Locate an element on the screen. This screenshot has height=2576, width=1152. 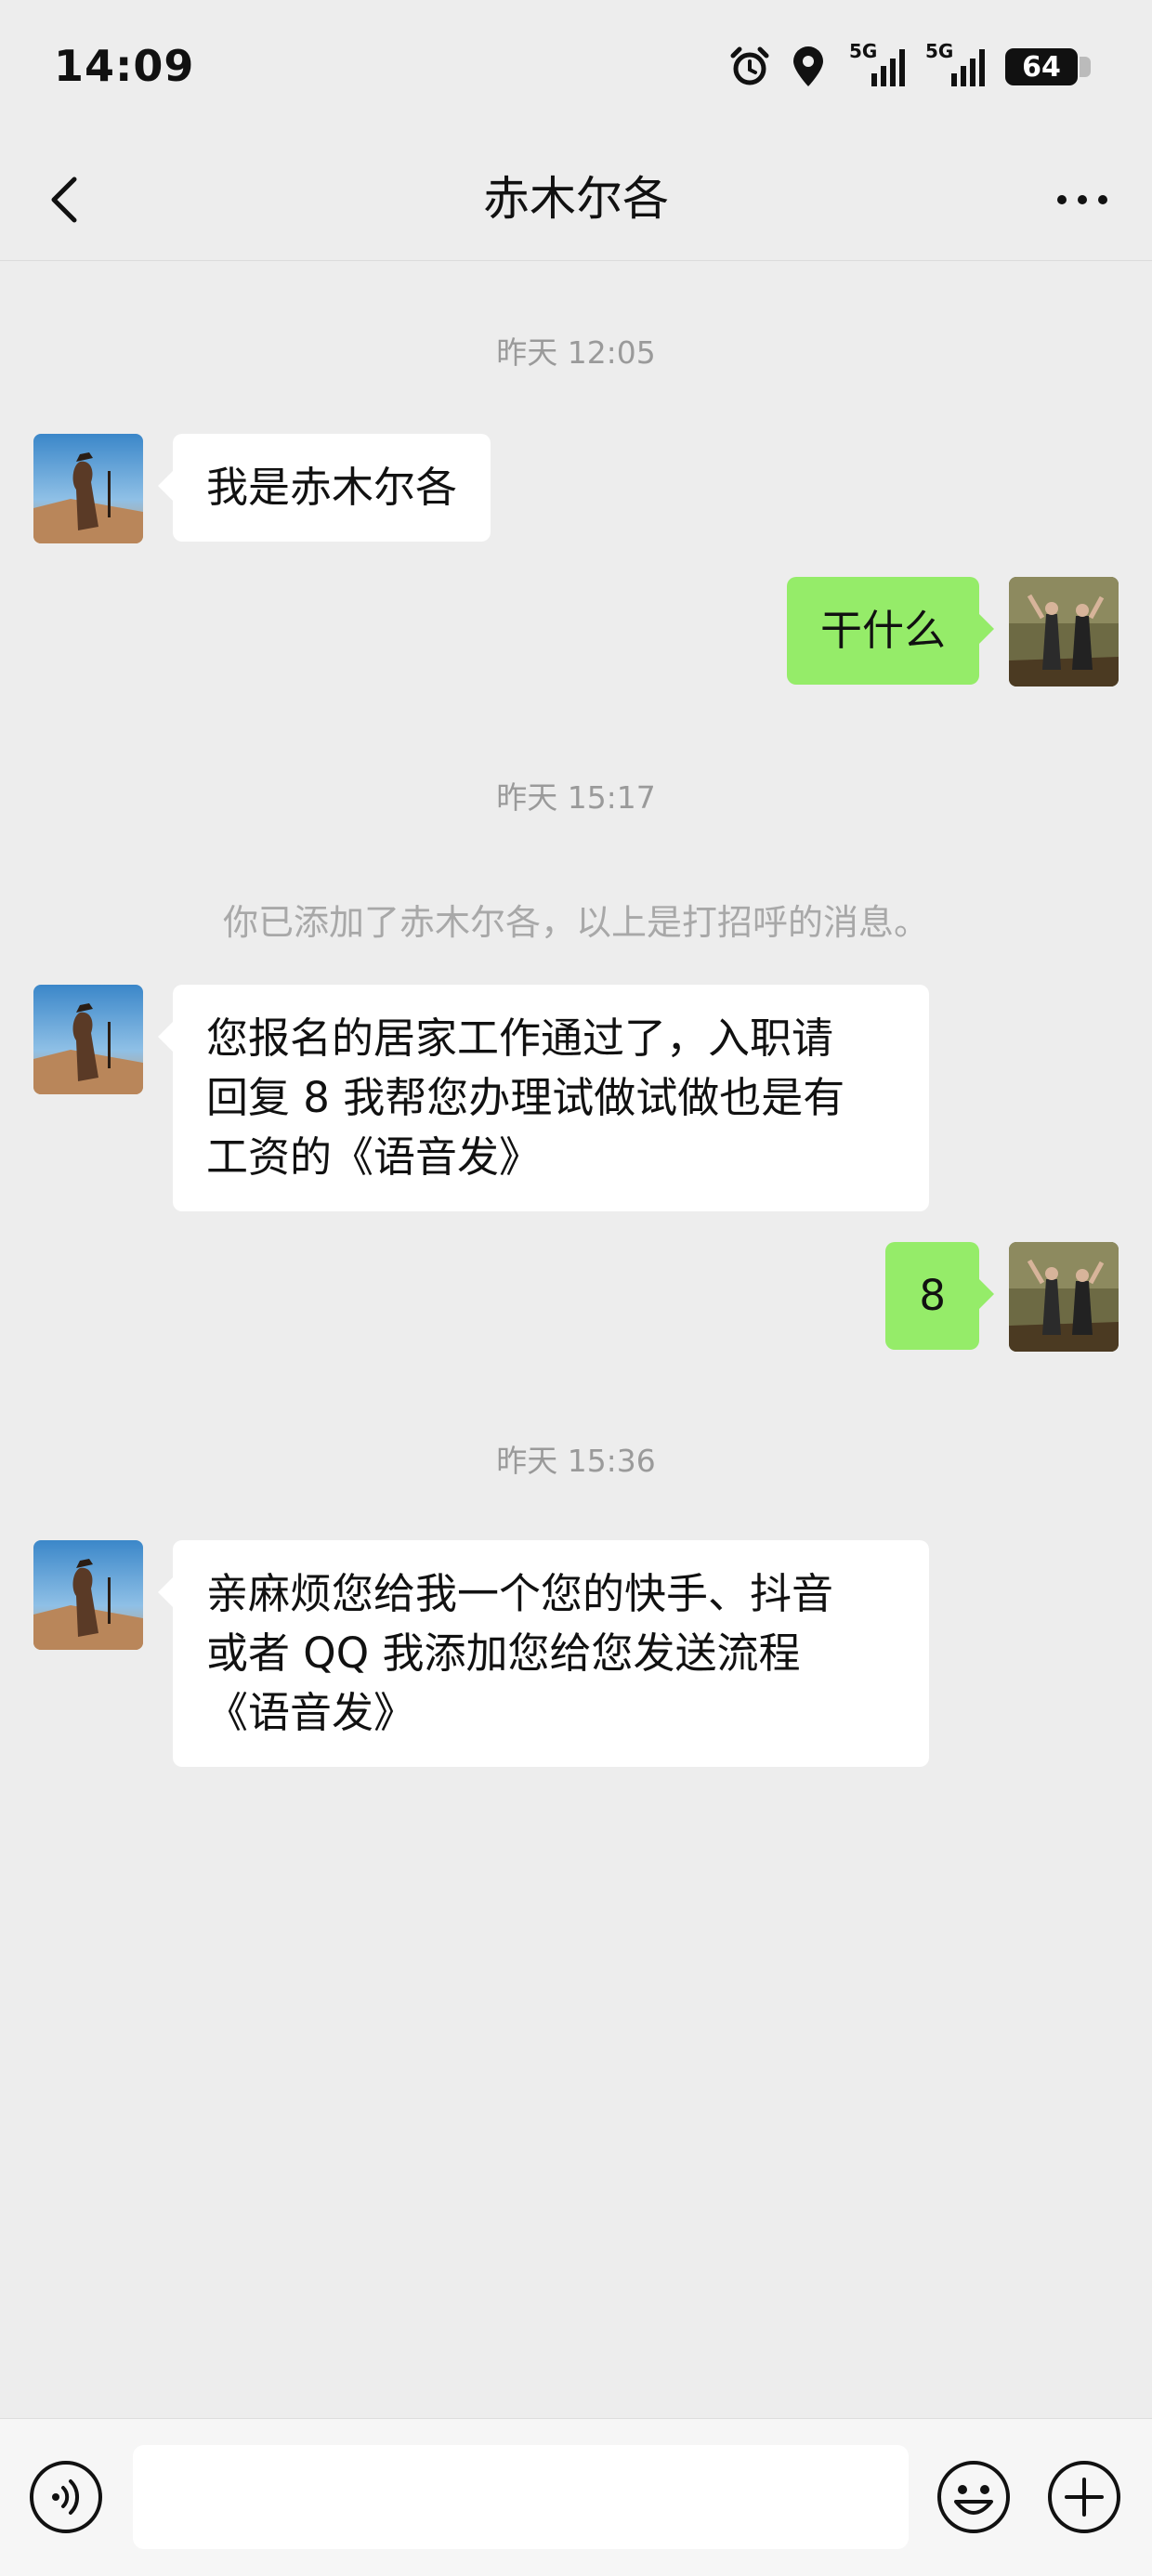
message-text: 8 is located at coordinates (932, 1296).